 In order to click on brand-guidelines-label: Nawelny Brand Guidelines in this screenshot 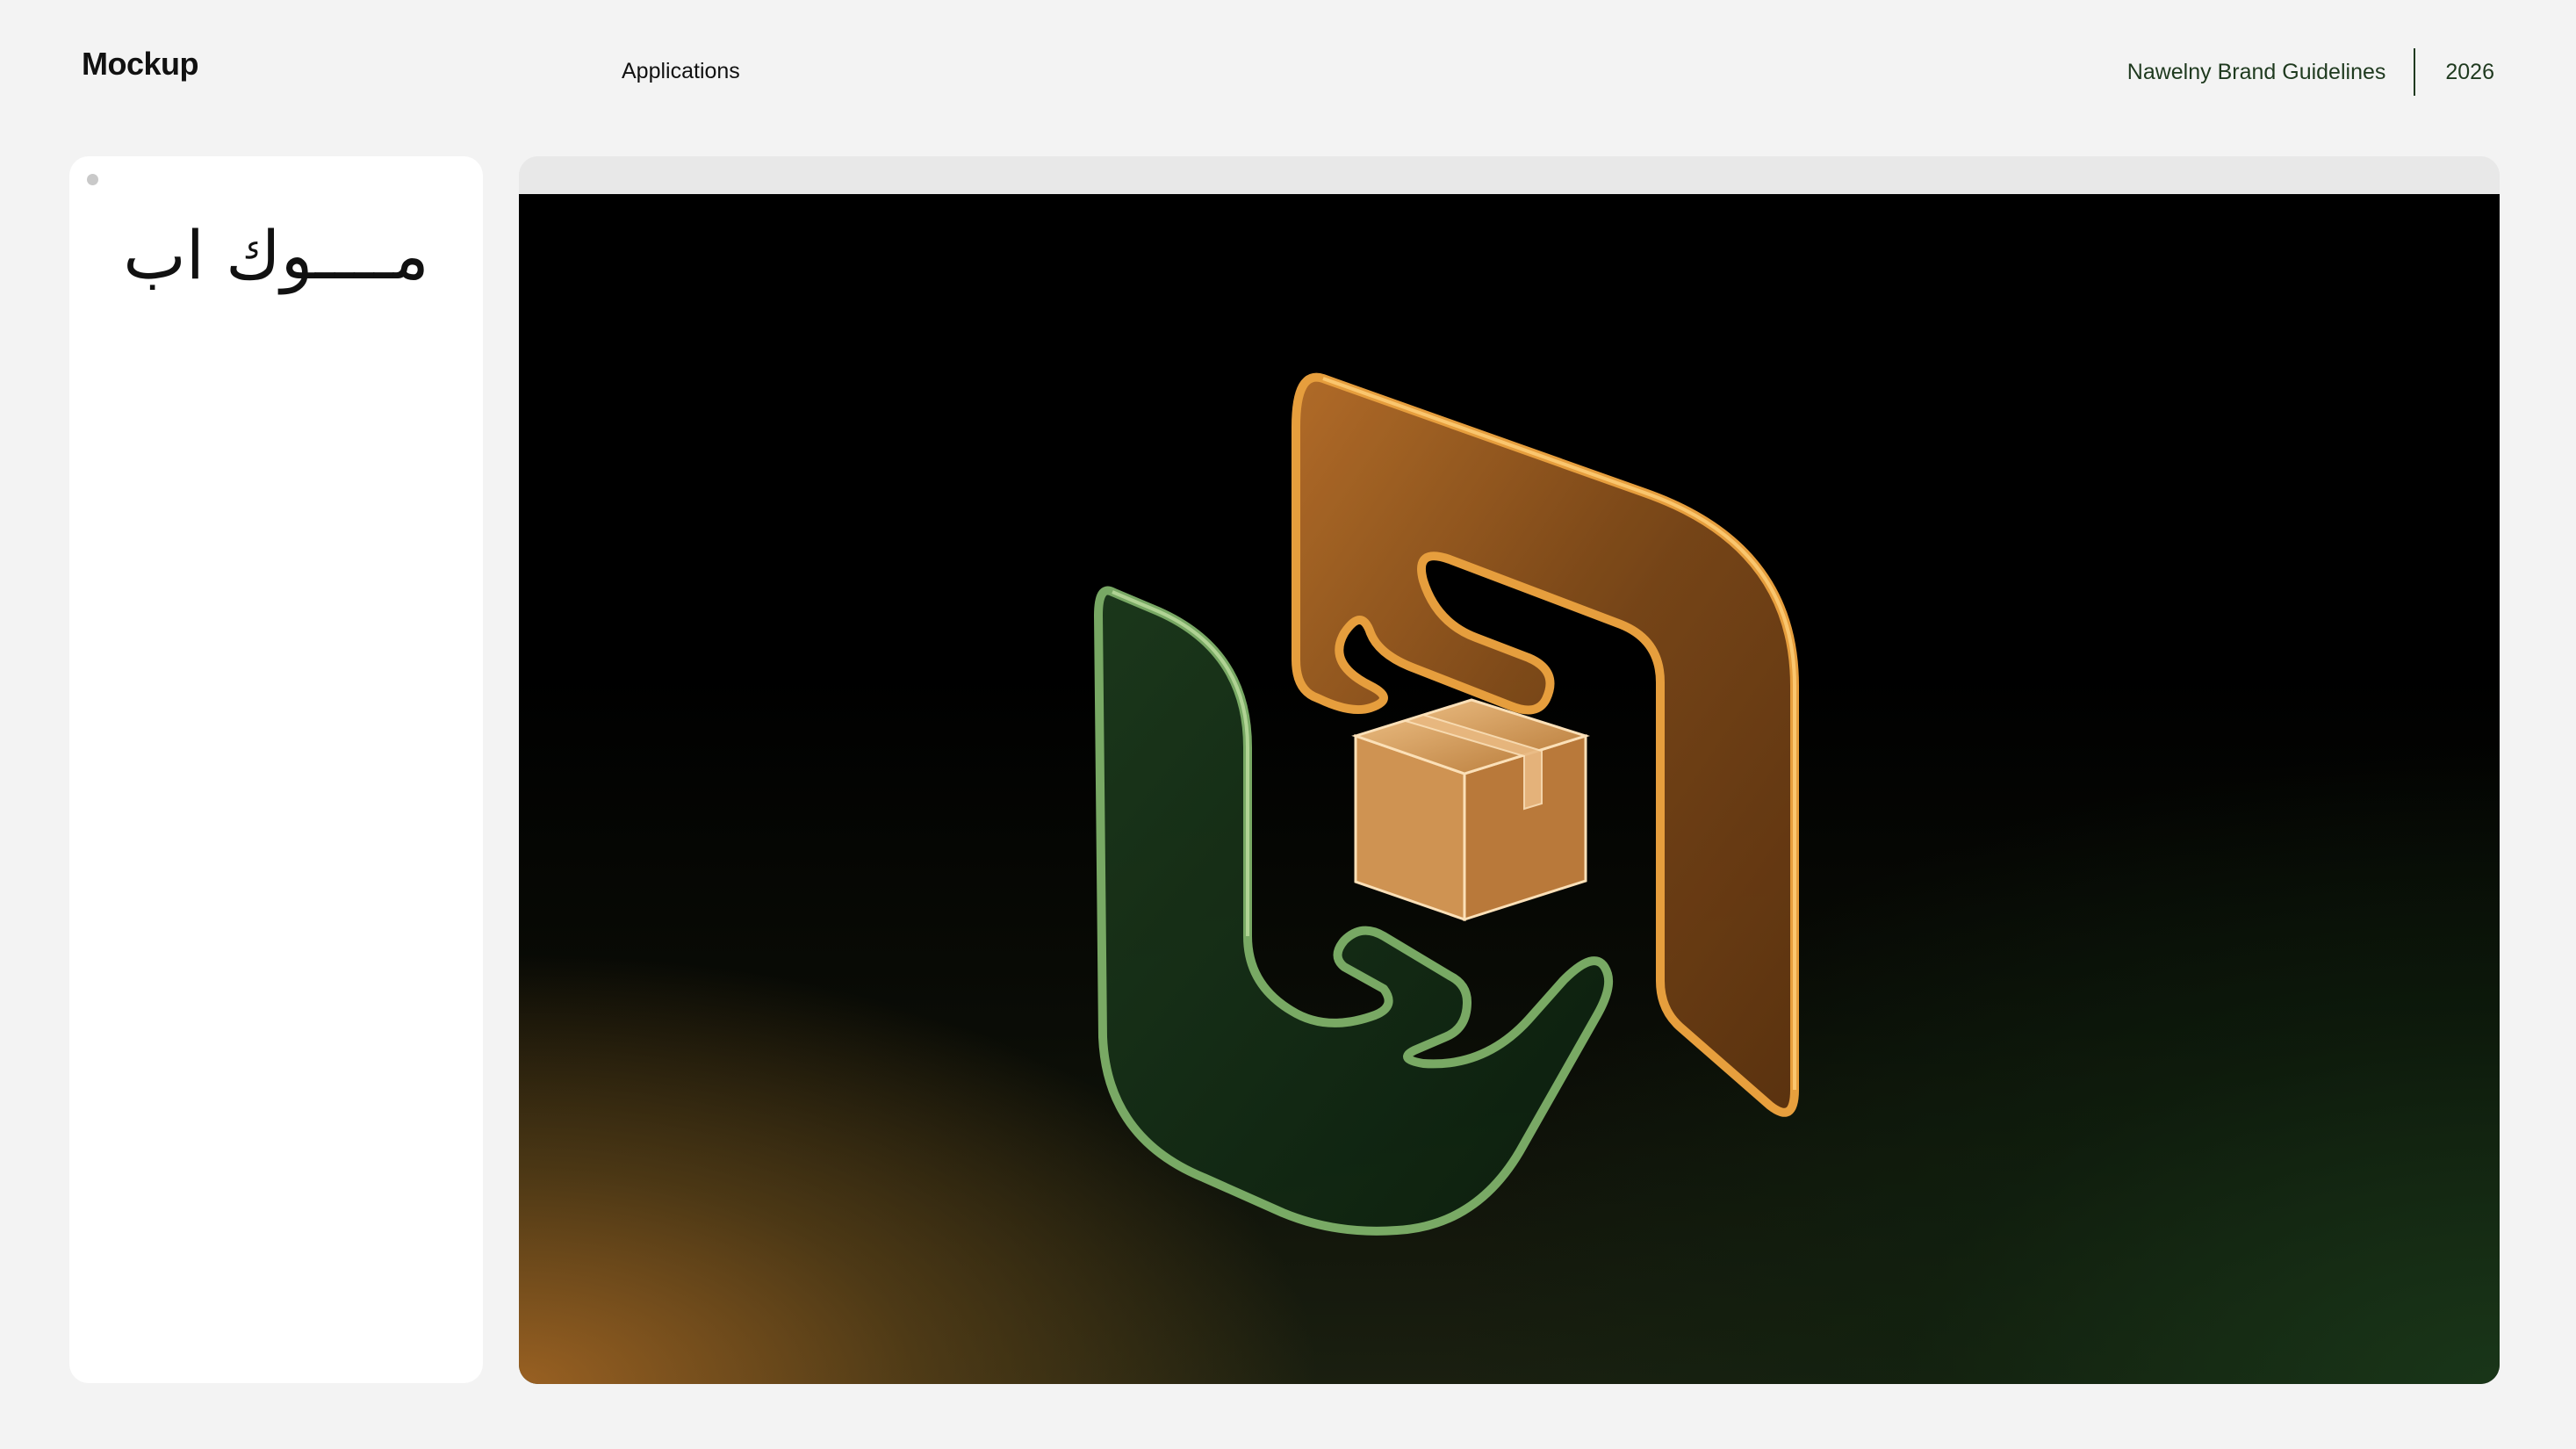, I will do `click(2256, 71)`.